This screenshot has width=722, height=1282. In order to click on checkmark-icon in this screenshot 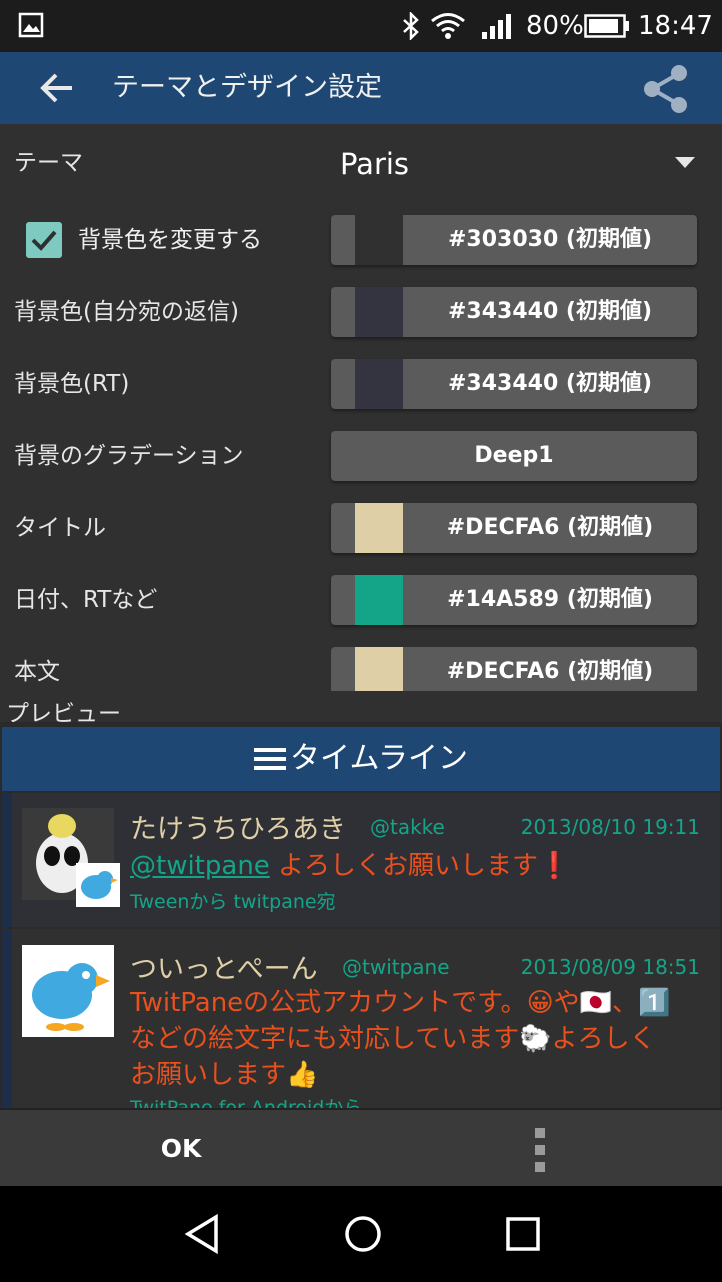, I will do `click(44, 240)`.